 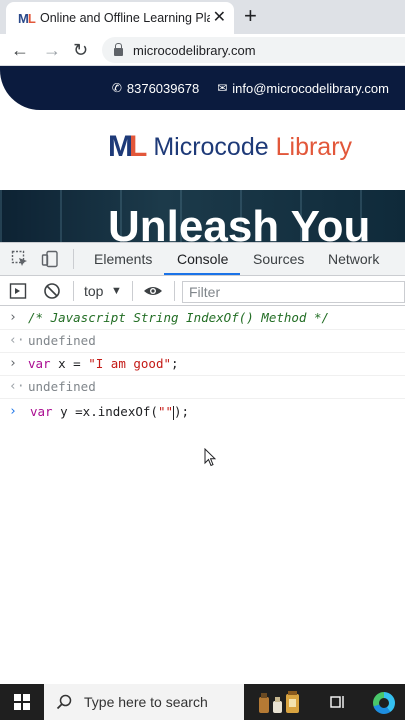 I want to click on context-selector: top, so click(x=93, y=291).